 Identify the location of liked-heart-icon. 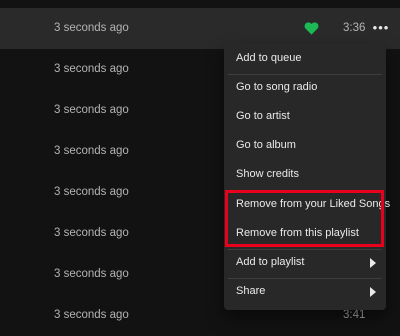
(311, 28).